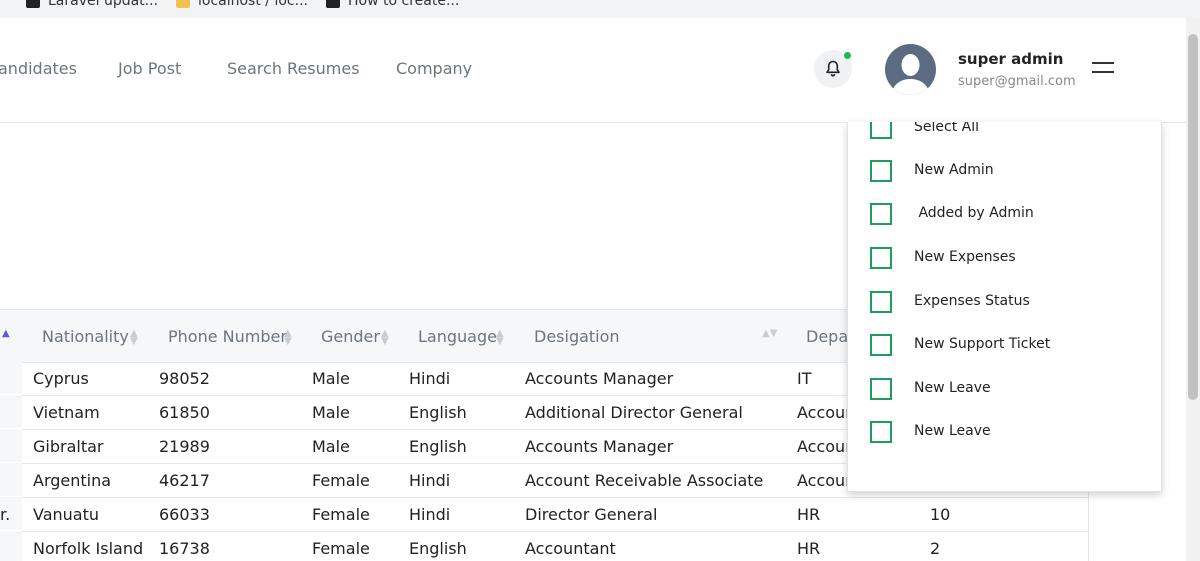  I want to click on cell-nationality: Argentina, so click(72, 480).